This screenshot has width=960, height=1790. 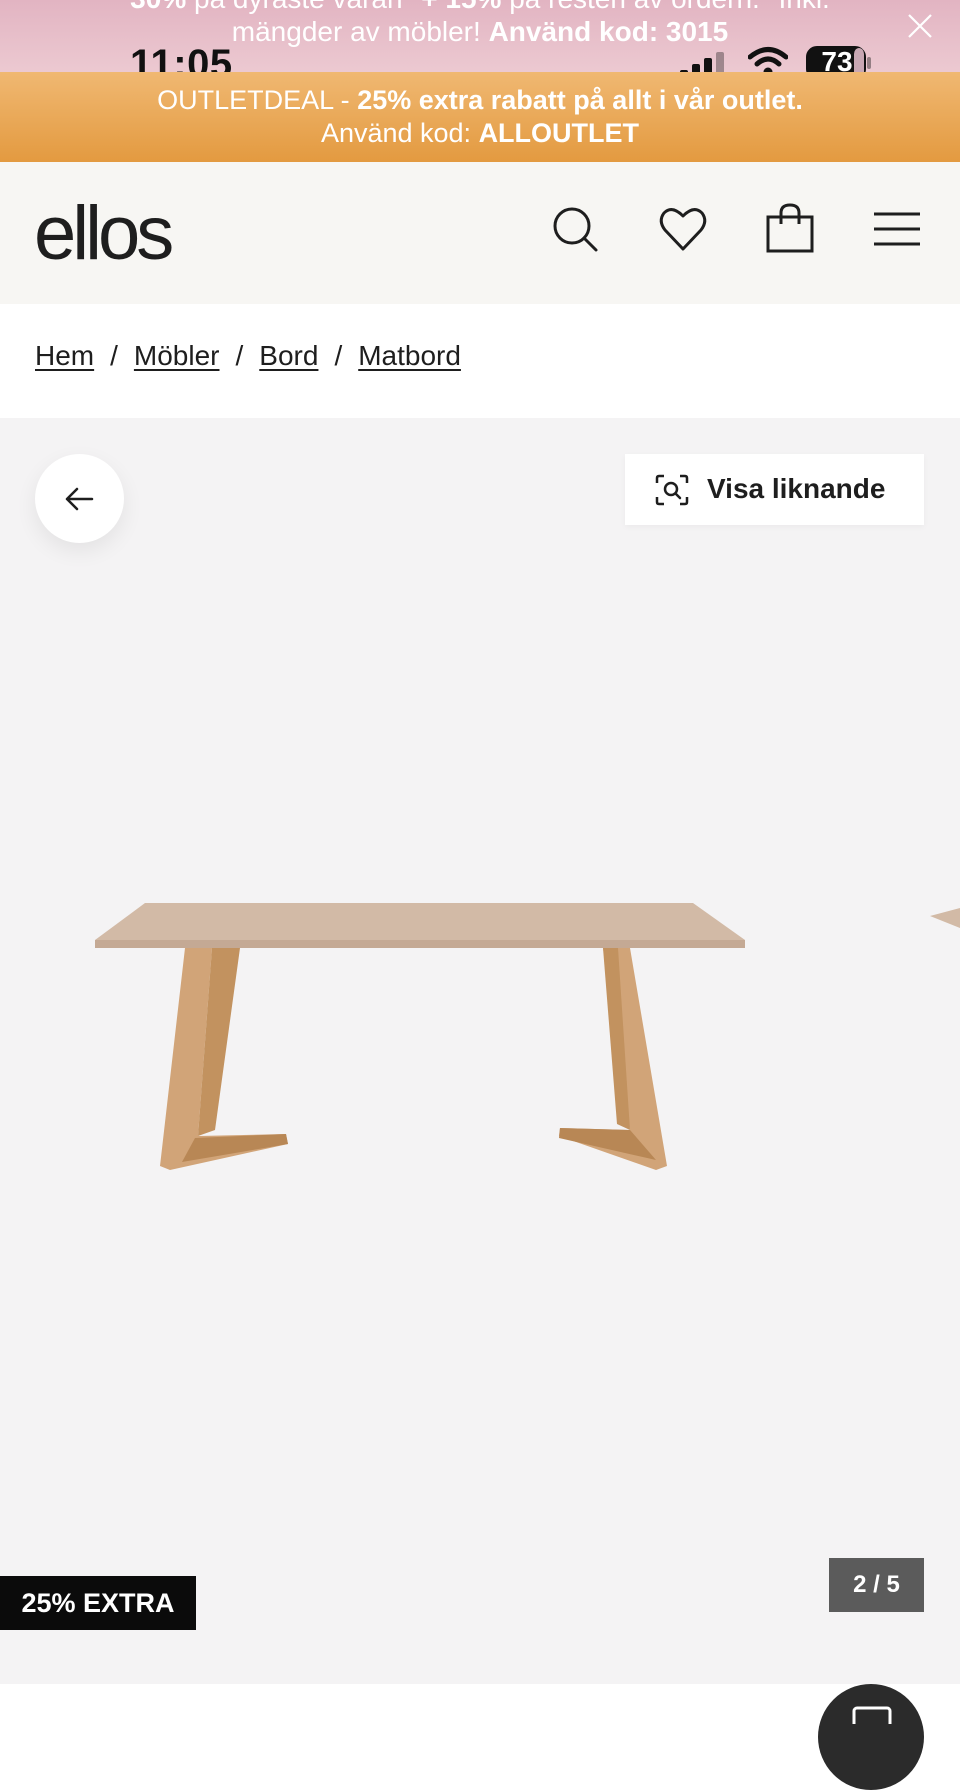 What do you see at coordinates (248, 356) in the screenshot?
I see `breadcrumb: Hem / Möbler / Bord / Matbord` at bounding box center [248, 356].